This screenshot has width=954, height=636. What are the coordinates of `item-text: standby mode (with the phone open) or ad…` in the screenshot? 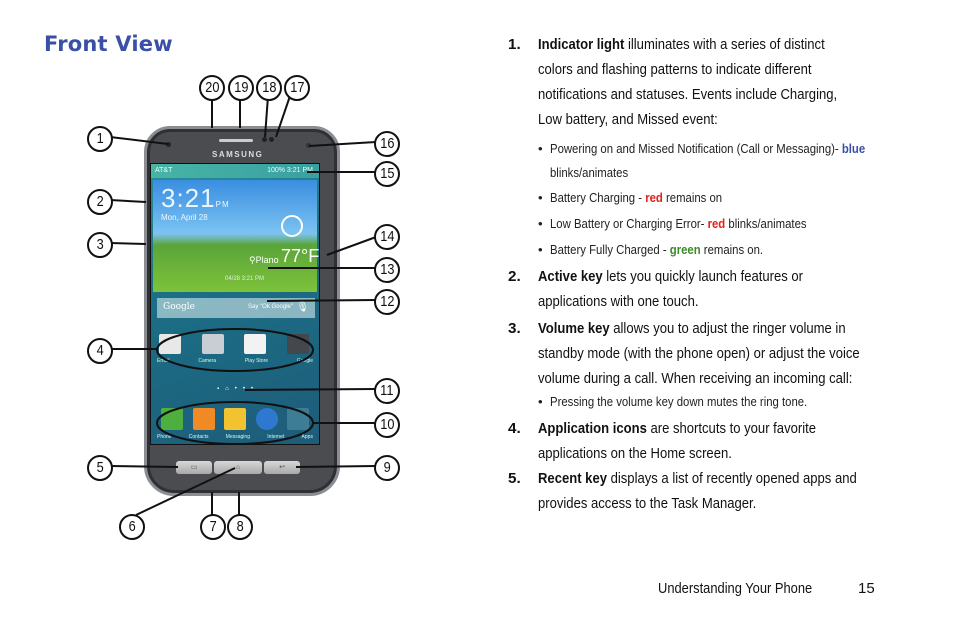 It's located at (699, 353).